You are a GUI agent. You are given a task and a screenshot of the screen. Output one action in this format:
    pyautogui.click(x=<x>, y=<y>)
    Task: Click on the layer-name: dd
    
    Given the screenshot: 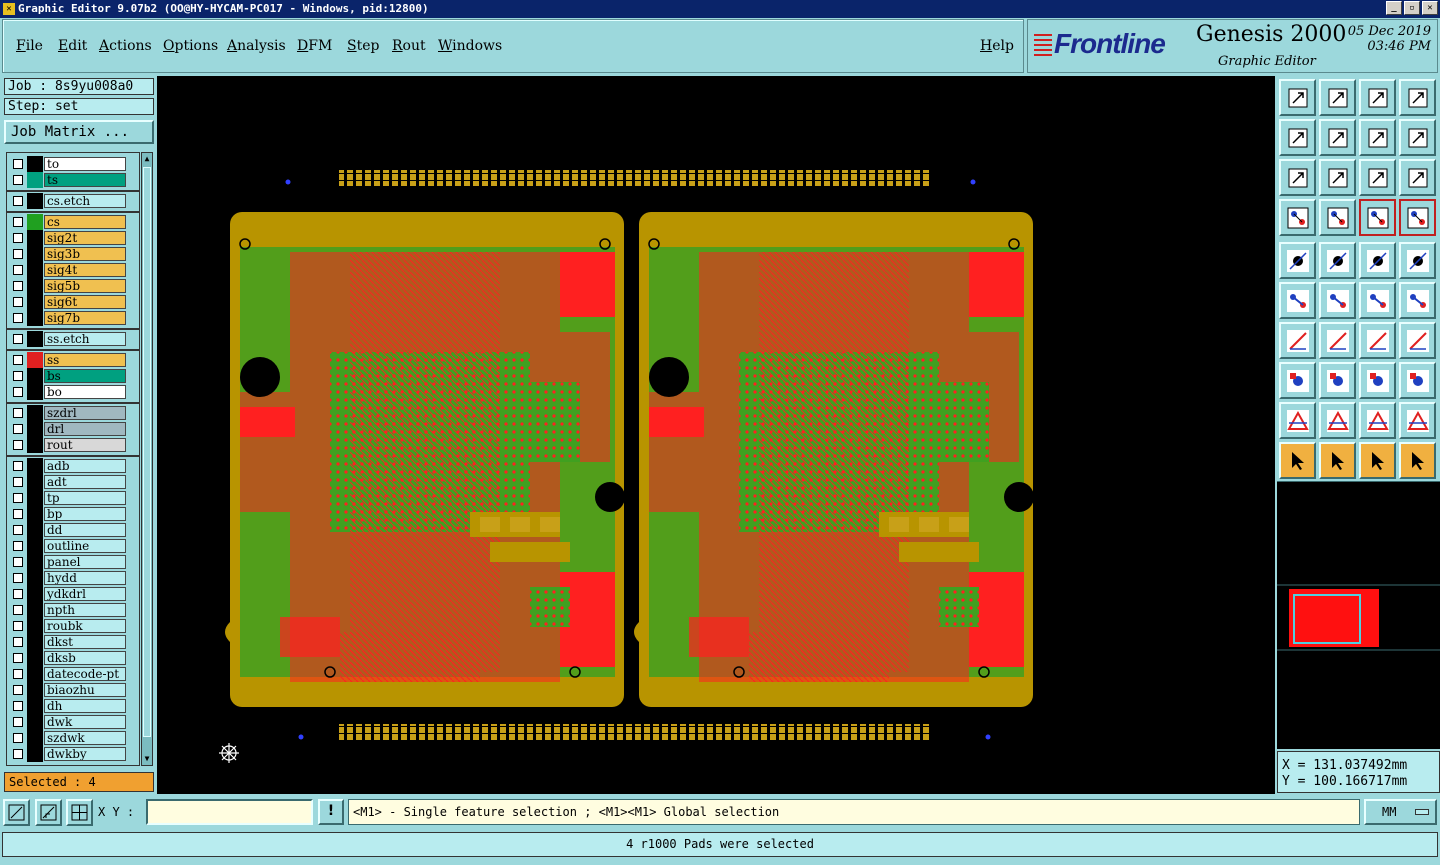 What is the action you would take?
    pyautogui.click(x=85, y=530)
    